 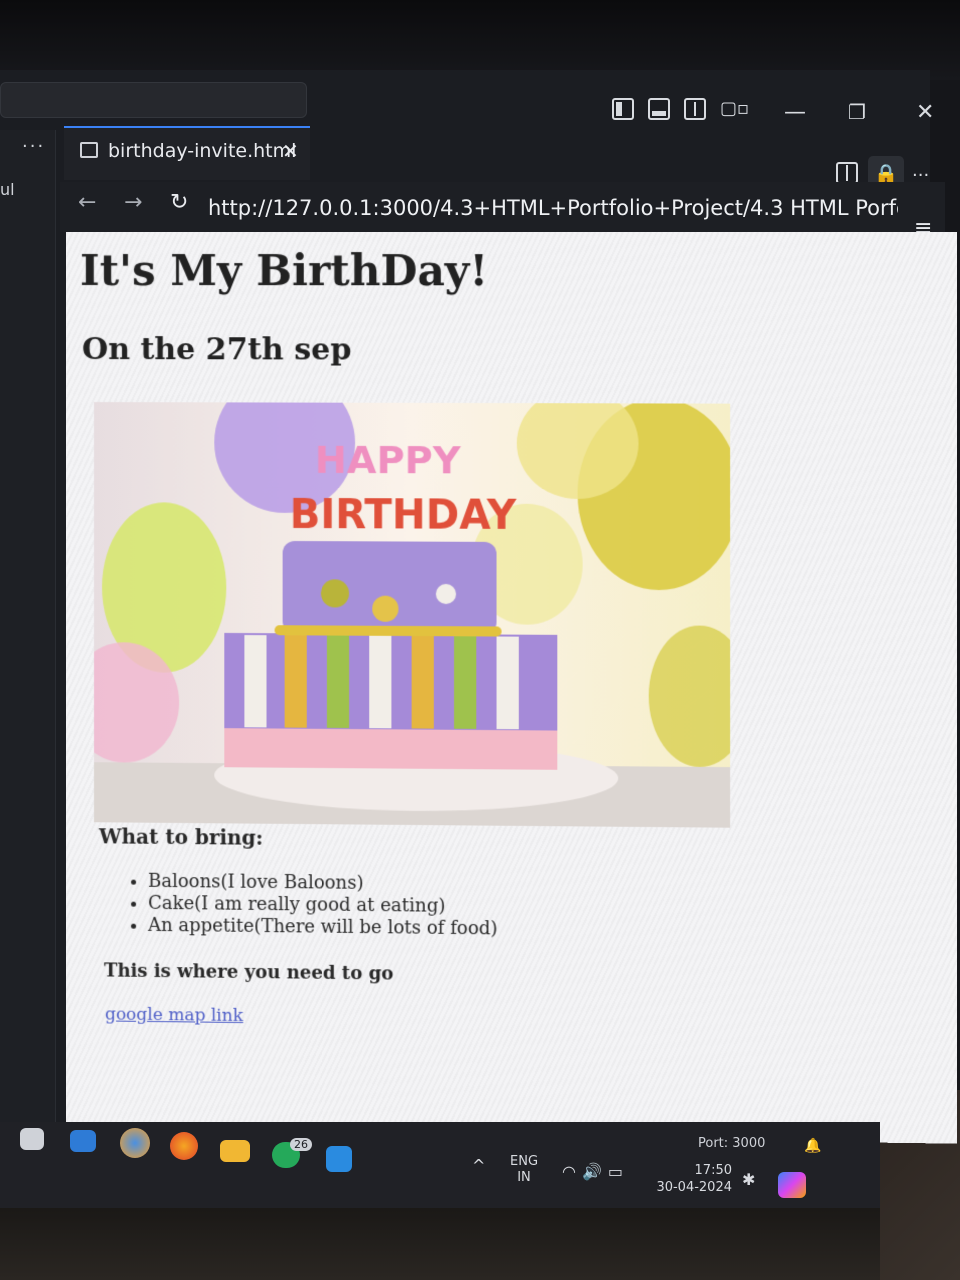 What do you see at coordinates (812, 1146) in the screenshot?
I see `bell-icon: 🔔` at bounding box center [812, 1146].